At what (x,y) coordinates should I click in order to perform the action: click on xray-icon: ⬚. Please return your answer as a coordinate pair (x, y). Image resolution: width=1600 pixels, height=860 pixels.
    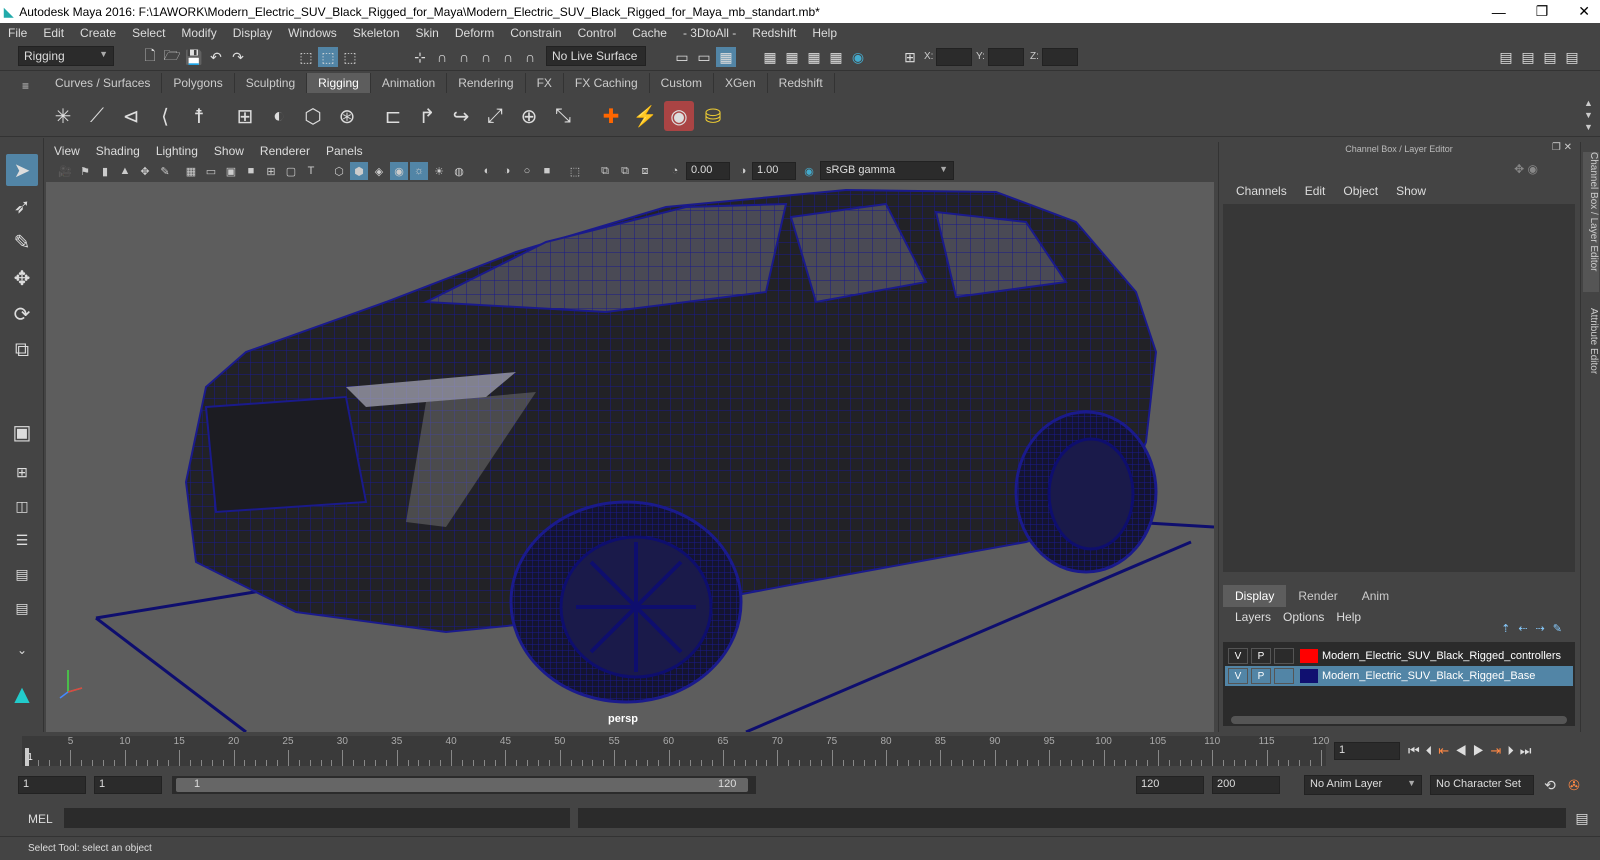
    Looking at the image, I should click on (575, 171).